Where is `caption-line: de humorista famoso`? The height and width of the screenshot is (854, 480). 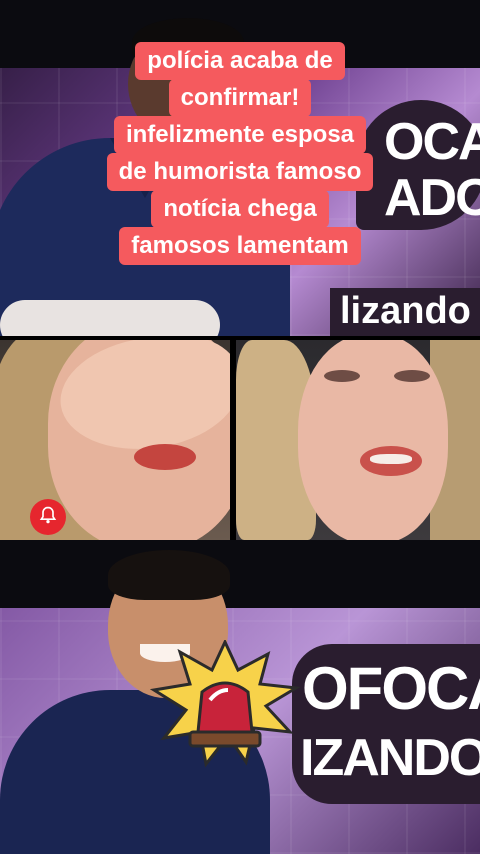 caption-line: de humorista famoso is located at coordinates (240, 172).